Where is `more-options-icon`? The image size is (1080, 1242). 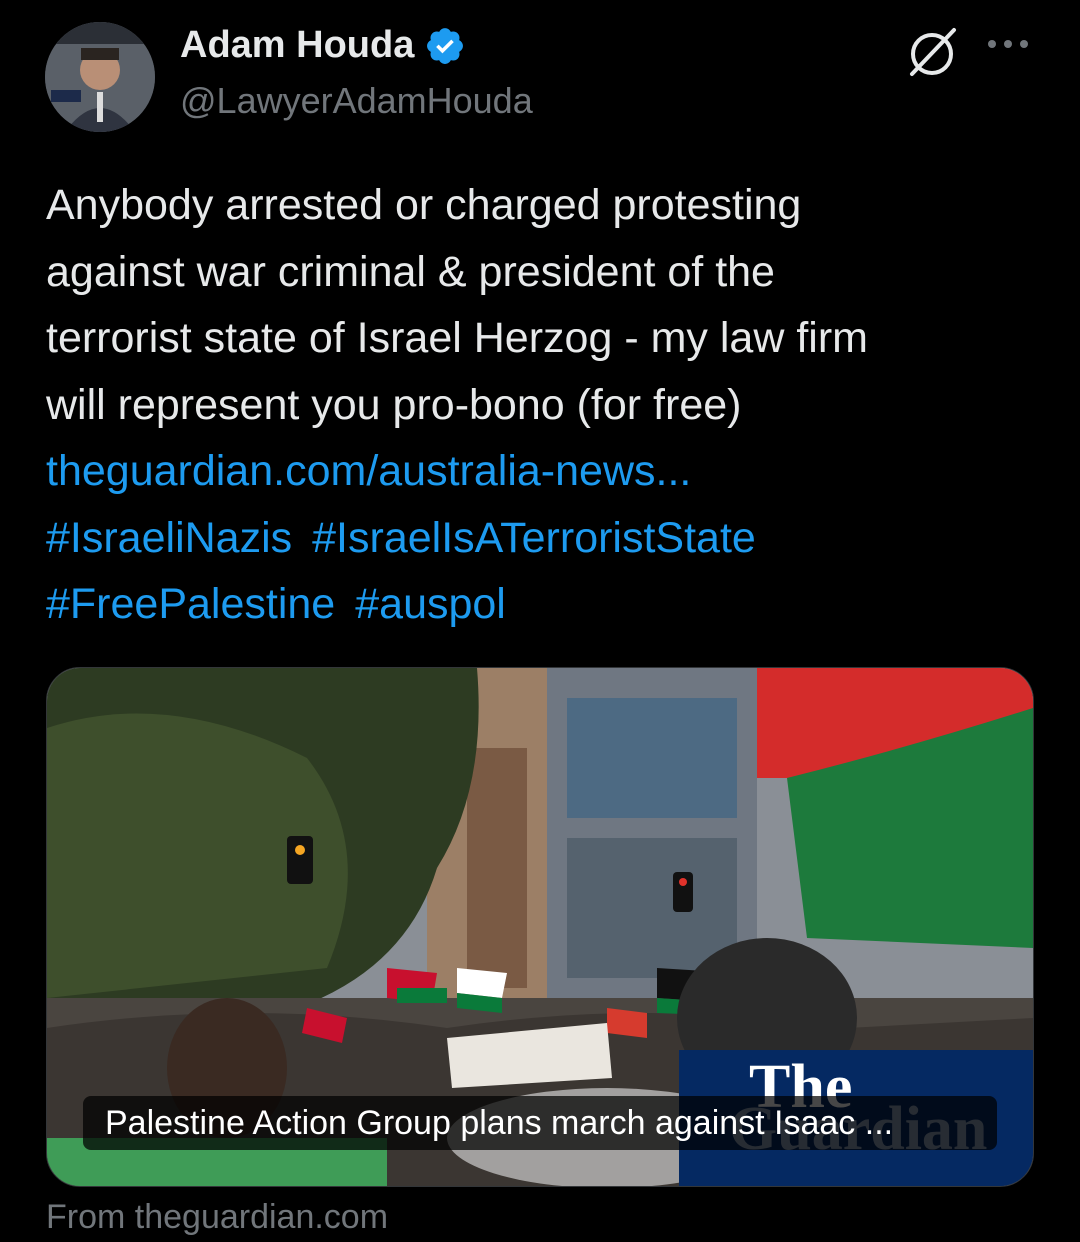 more-options-icon is located at coordinates (1008, 44).